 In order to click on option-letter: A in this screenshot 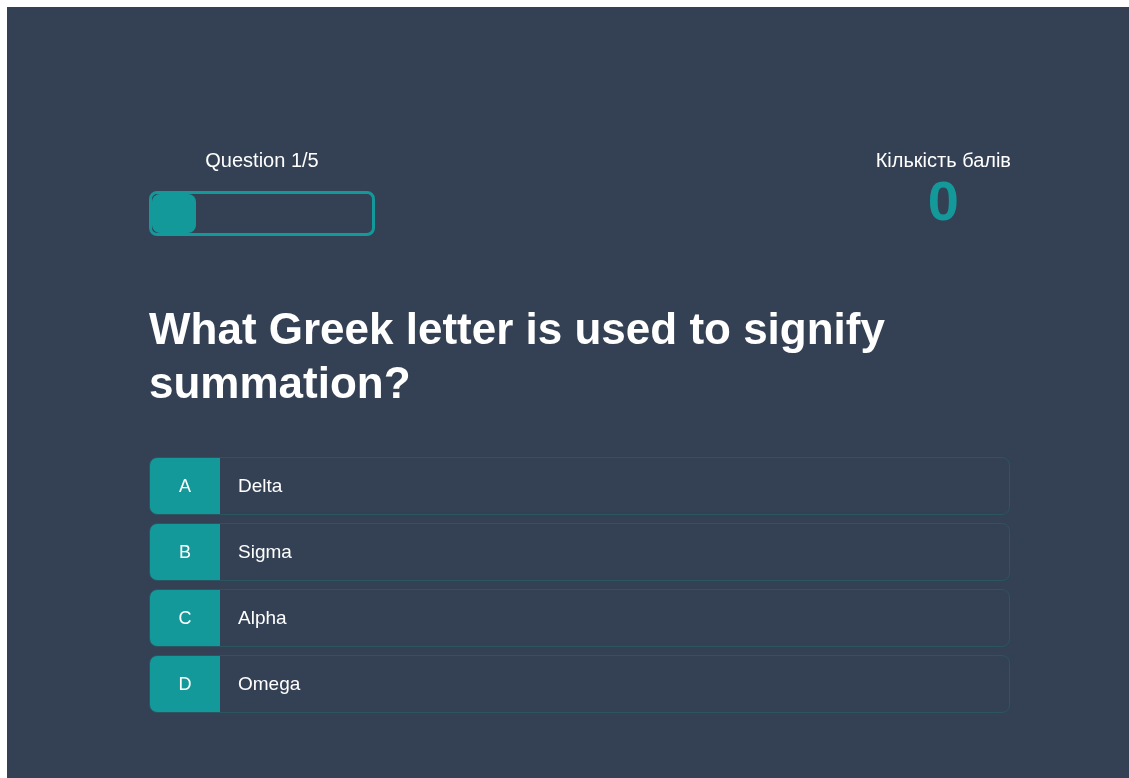, I will do `click(185, 486)`.